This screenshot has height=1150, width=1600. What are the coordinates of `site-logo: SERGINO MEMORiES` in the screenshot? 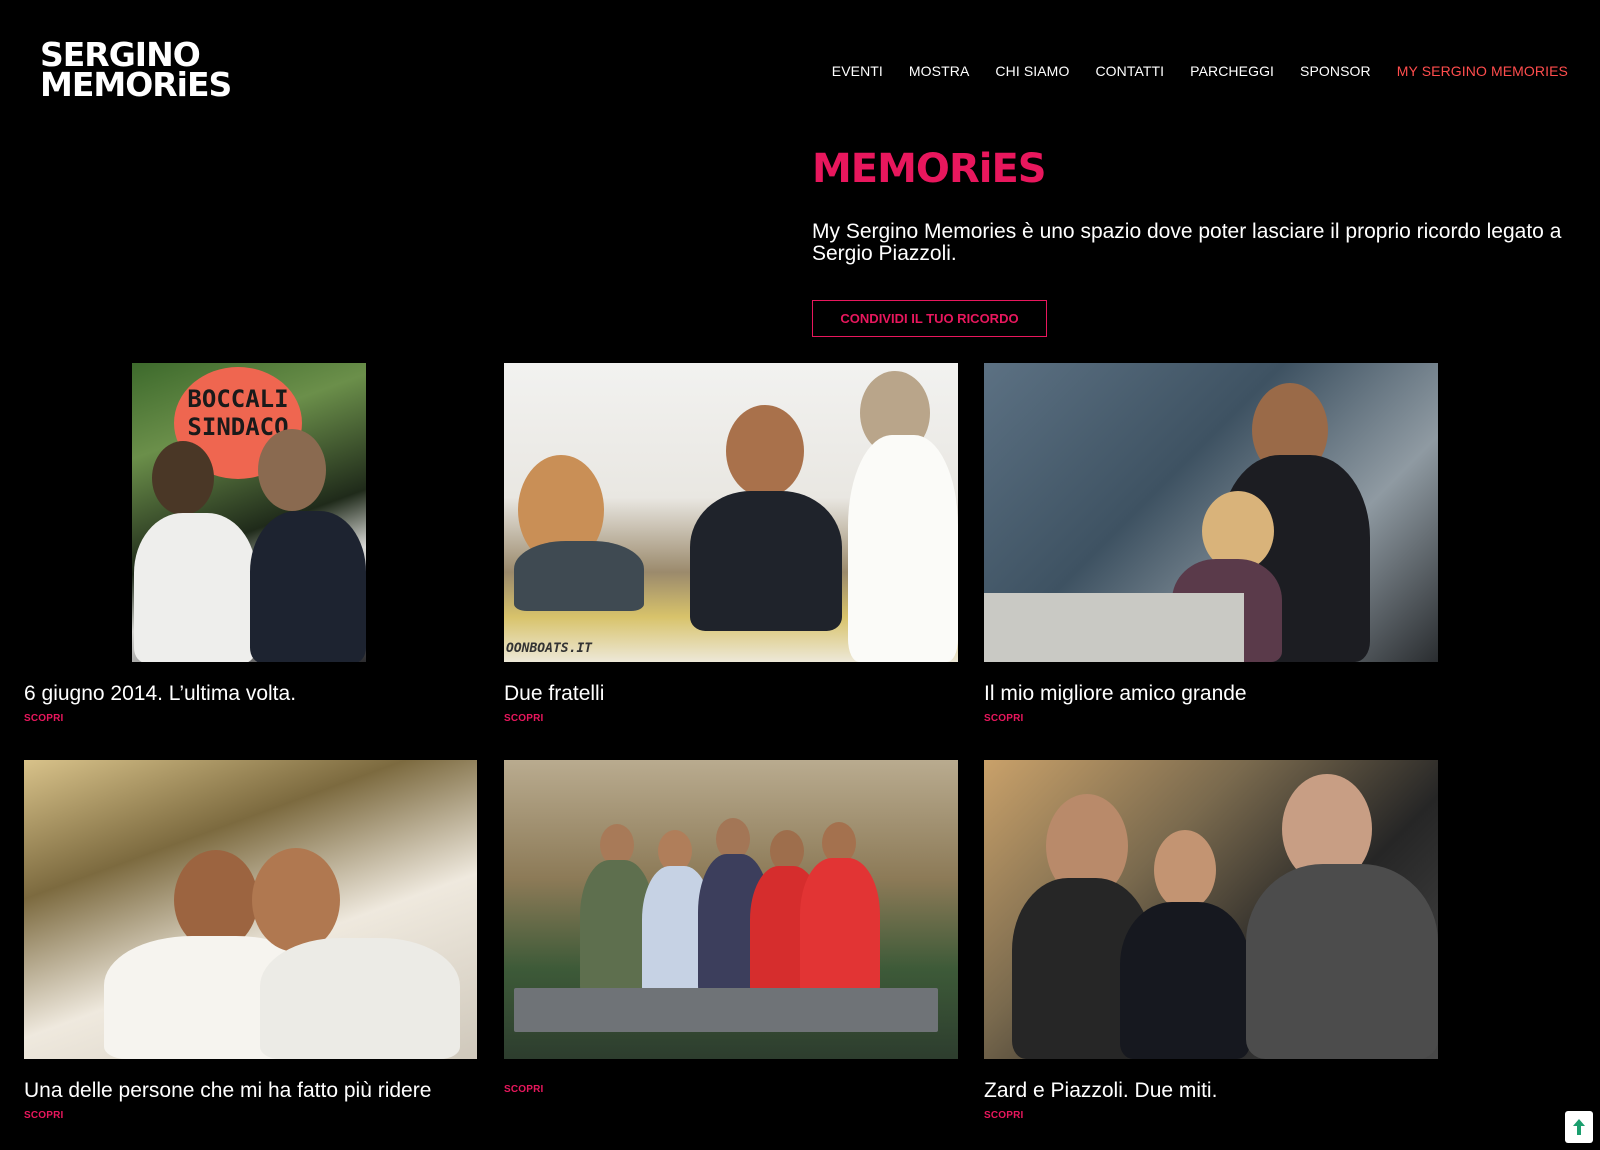 It's located at (136, 71).